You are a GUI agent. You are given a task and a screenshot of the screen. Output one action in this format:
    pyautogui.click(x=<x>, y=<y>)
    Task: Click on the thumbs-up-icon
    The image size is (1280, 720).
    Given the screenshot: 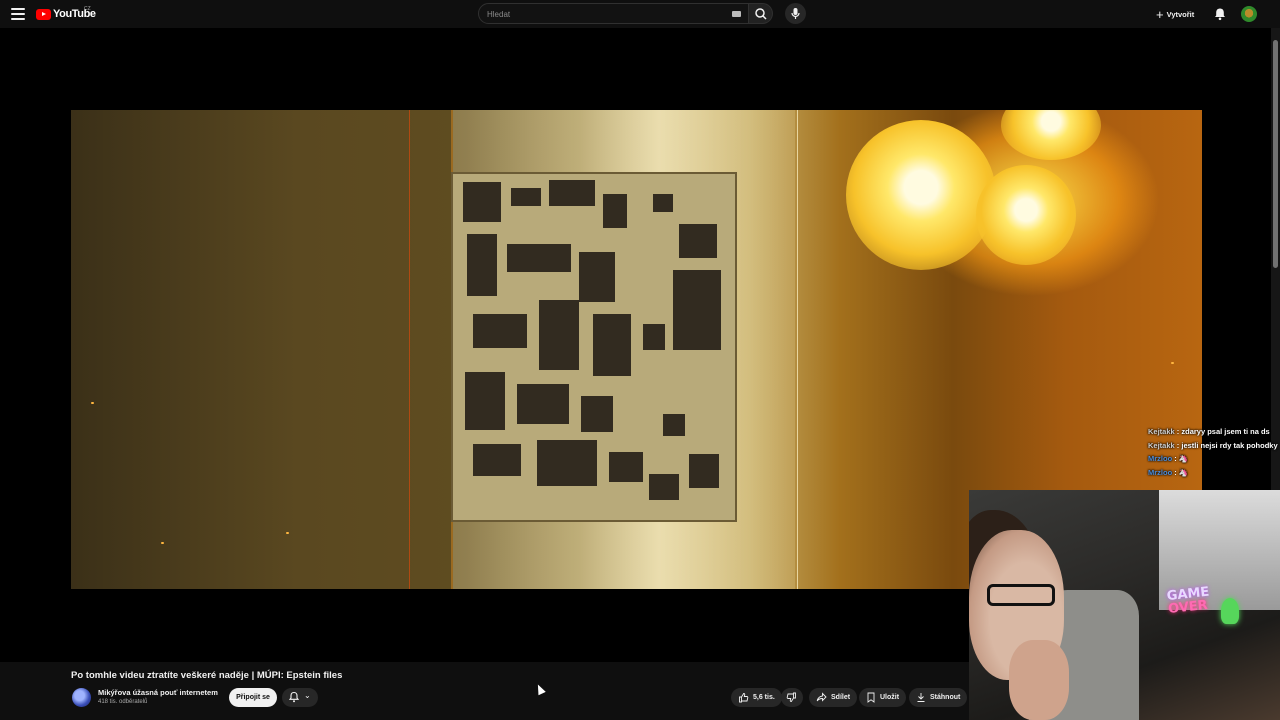 What is the action you would take?
    pyautogui.click(x=744, y=698)
    